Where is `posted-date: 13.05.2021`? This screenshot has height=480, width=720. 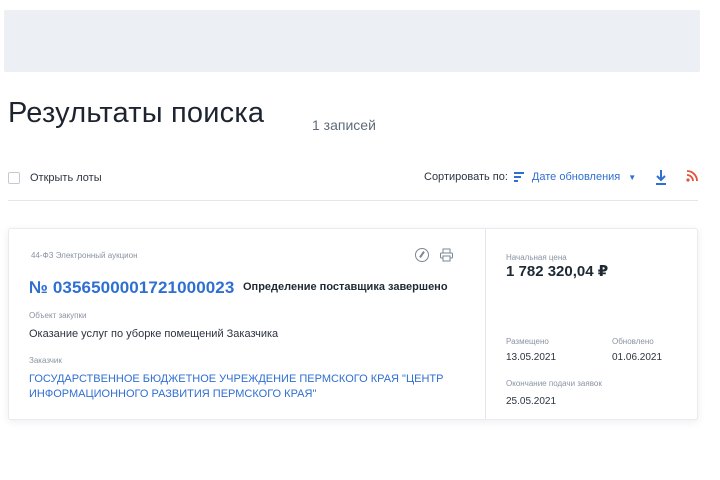 posted-date: 13.05.2021 is located at coordinates (531, 357).